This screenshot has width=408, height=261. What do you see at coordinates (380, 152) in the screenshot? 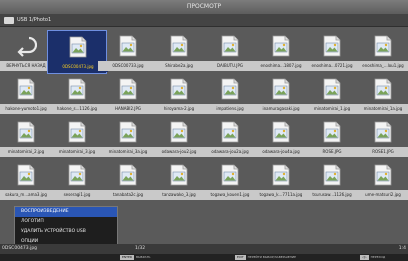
I see `tile-caption: ROSE1.JPG` at bounding box center [380, 152].